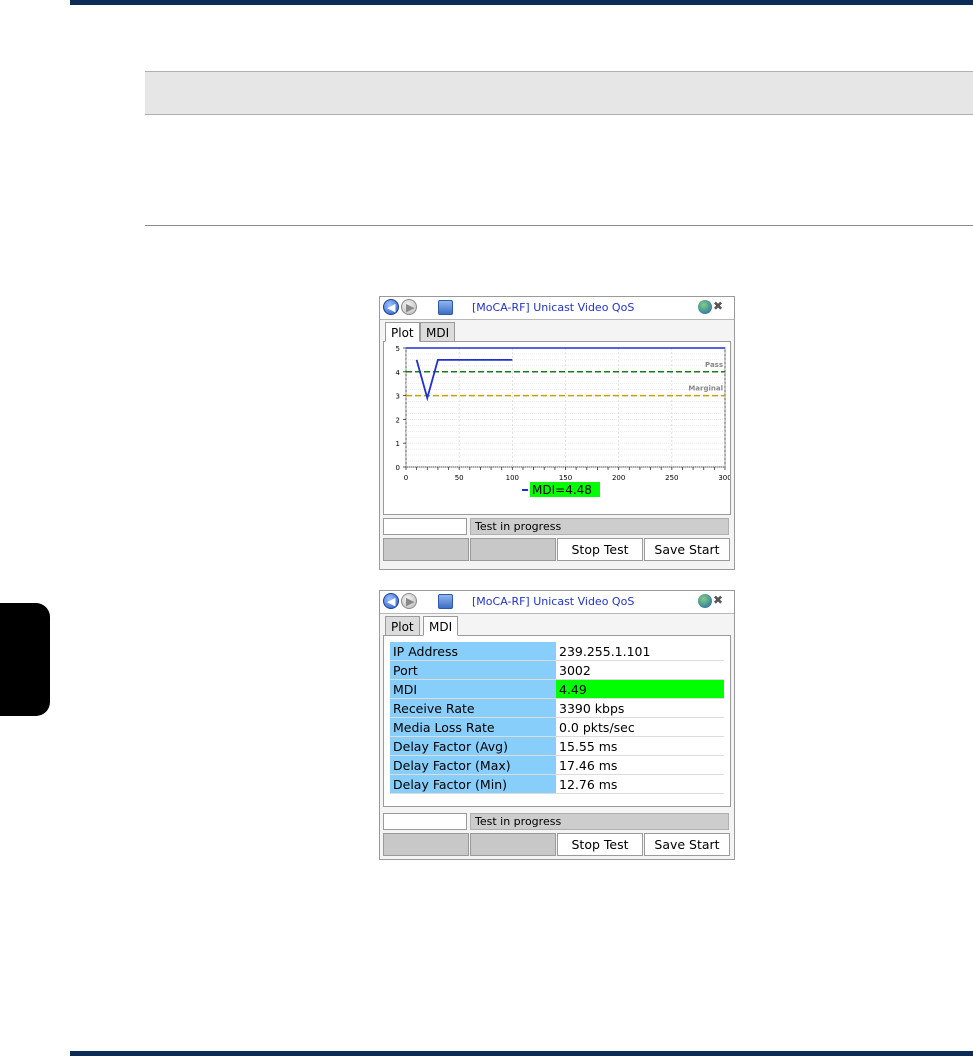  I want to click on y-tick-label: 2, so click(398, 420).